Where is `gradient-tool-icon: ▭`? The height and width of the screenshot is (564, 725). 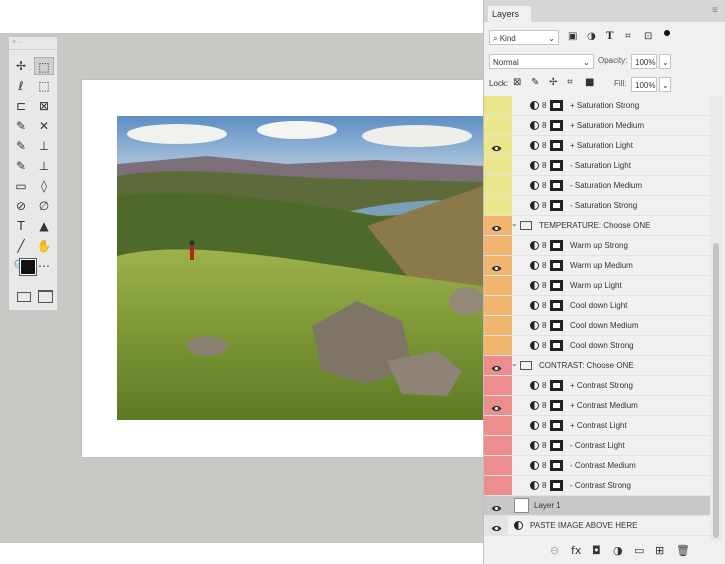 gradient-tool-icon: ▭ is located at coordinates (21, 186).